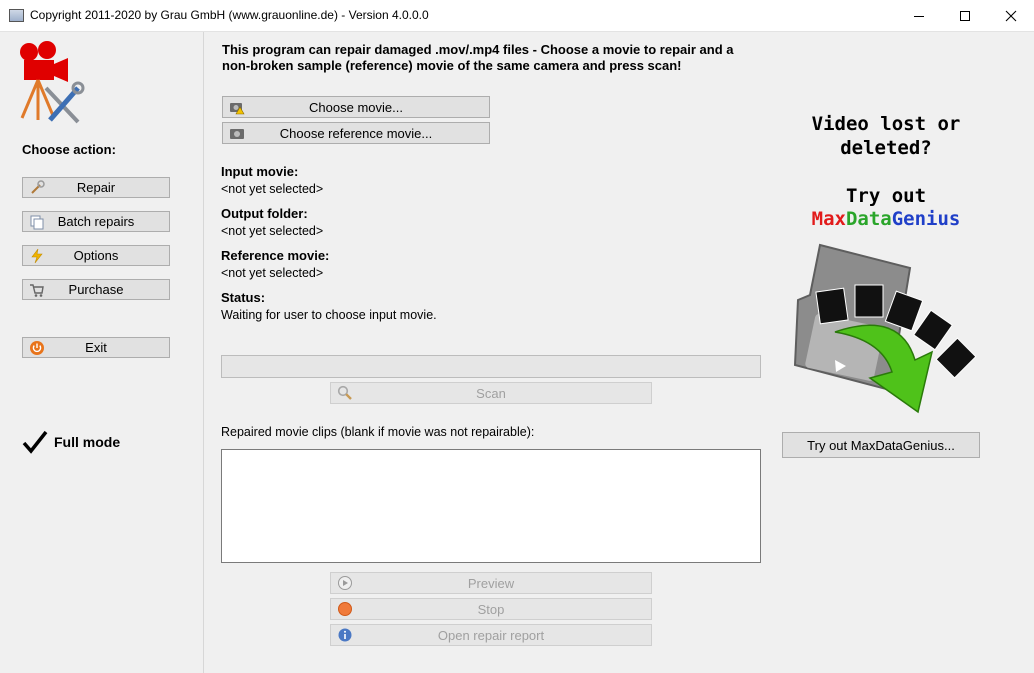 This screenshot has width=1034, height=673. I want to click on batch-repairs-button: Batch repairs, so click(96, 221).